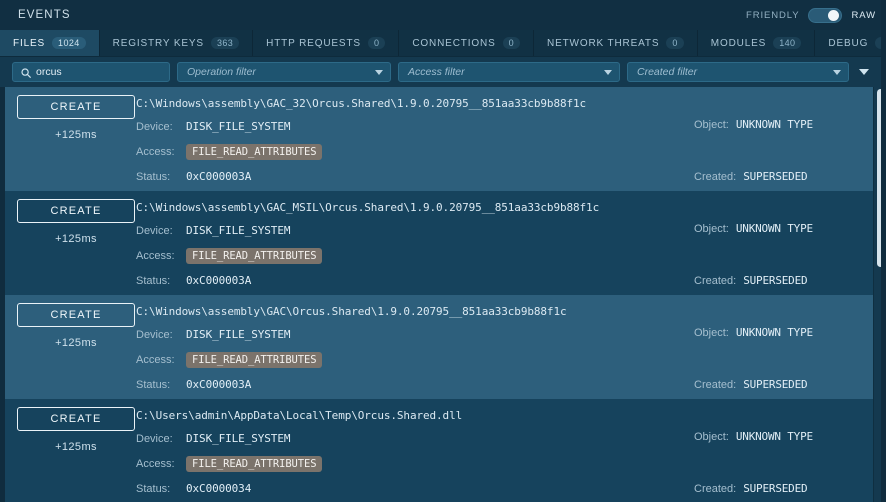 The image size is (886, 502). I want to click on tab-http-requests-label: HTTP REQUESTS, so click(313, 43).